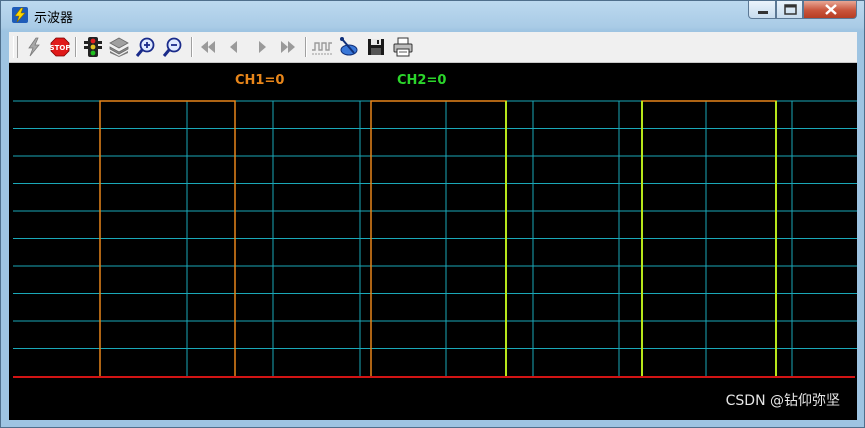  What do you see at coordinates (20, 15) in the screenshot?
I see `app-lightning-icon` at bounding box center [20, 15].